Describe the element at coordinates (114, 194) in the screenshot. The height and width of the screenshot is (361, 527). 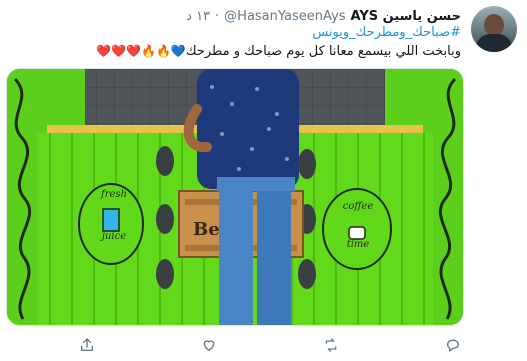
I see `sign-left-line1: fresh` at that location.